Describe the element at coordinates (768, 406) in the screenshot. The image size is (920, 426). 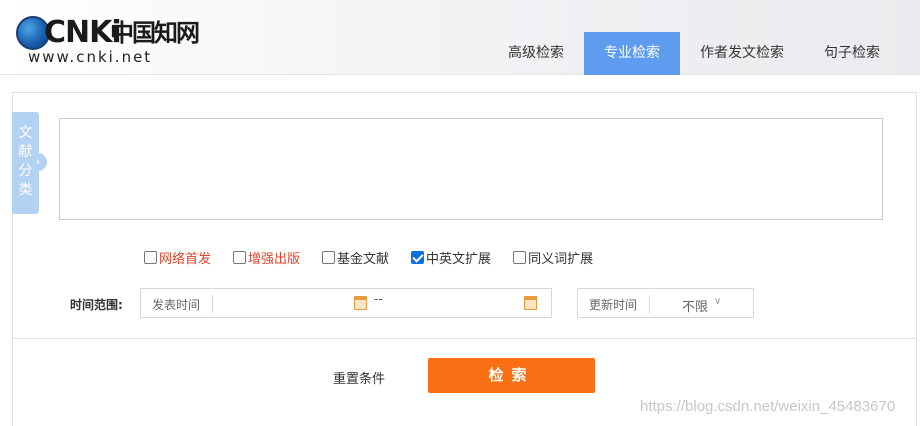
I see `watermark-text: https://blog.csdn.net/weixin_45483670` at that location.